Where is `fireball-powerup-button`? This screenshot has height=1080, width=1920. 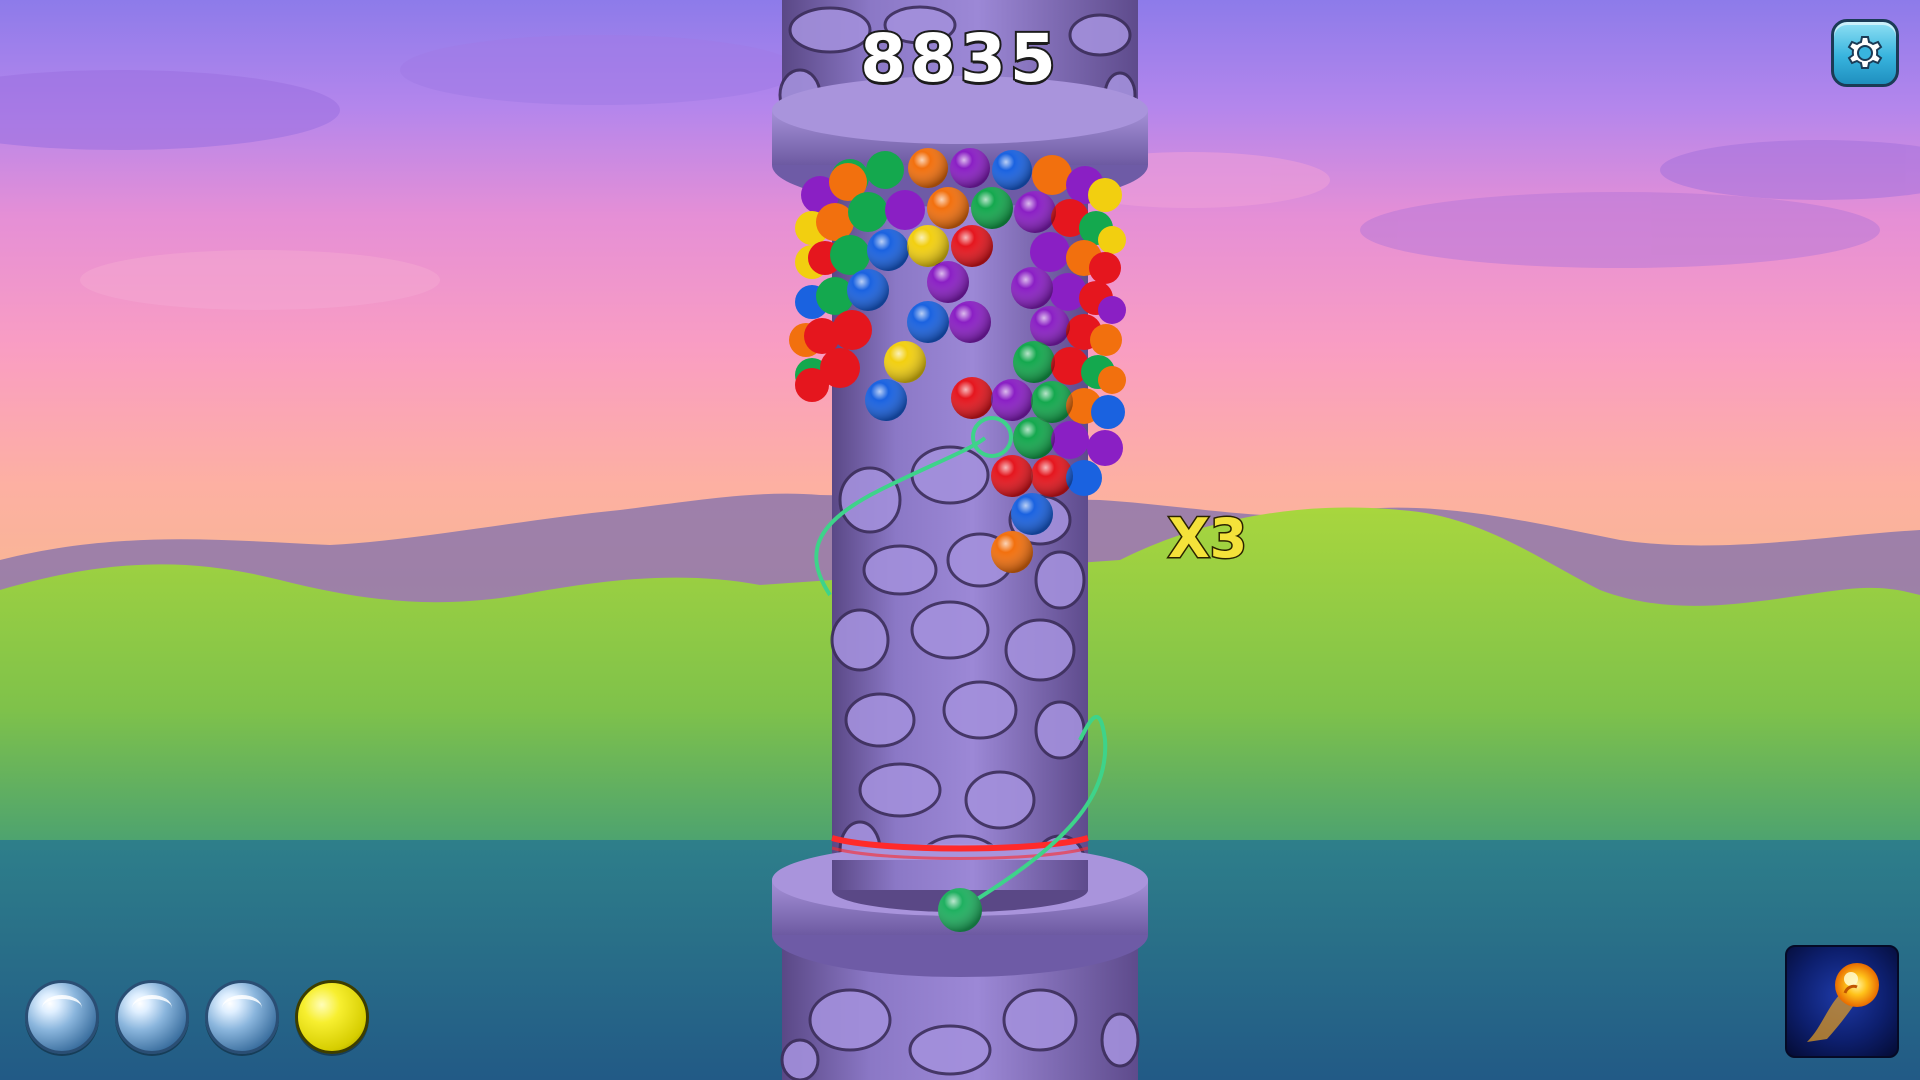
fireball-powerup-button is located at coordinates (1842, 1001).